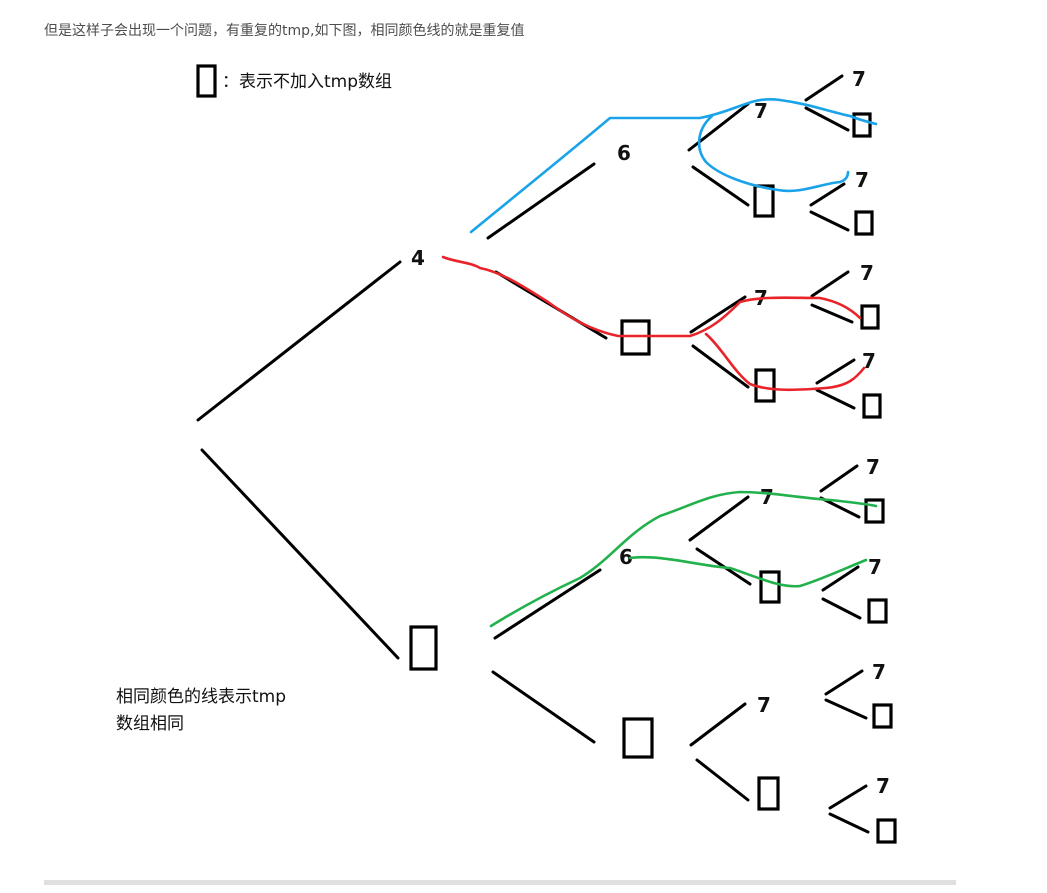 The width and height of the screenshot is (1047, 893). What do you see at coordinates (638, 738) in the screenshot?
I see `node-box-lower-mid` at bounding box center [638, 738].